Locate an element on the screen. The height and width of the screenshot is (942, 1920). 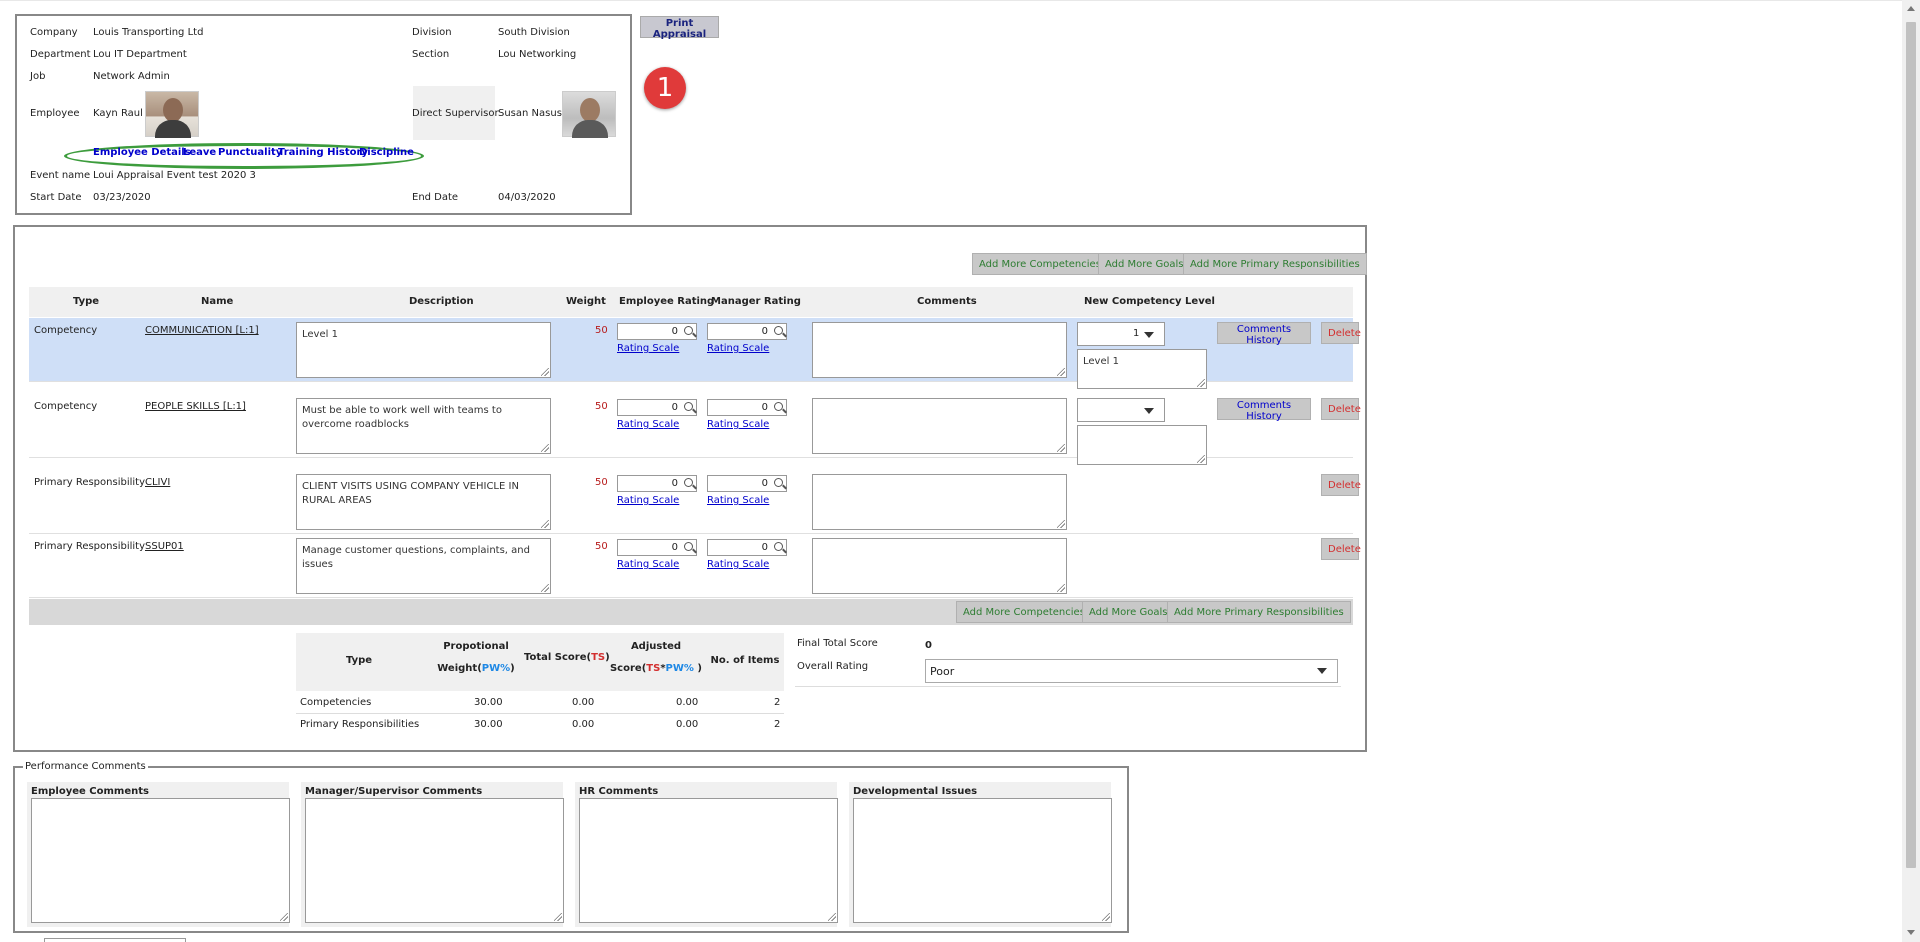
competency-level-desc: Level 1 is located at coordinates (1142, 369).